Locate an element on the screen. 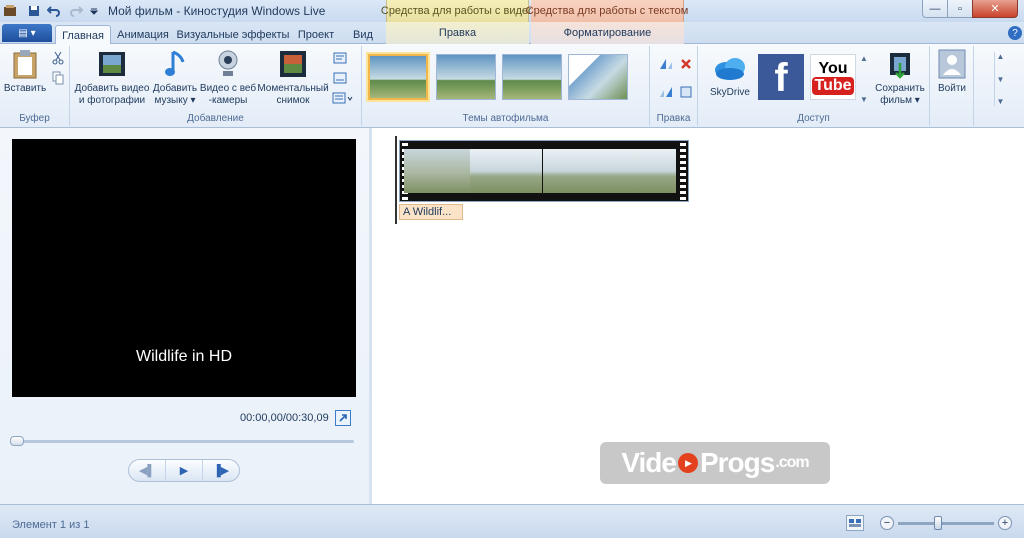  window-title: Мой фильм - Киностудия Windows Live is located at coordinates (217, 11).